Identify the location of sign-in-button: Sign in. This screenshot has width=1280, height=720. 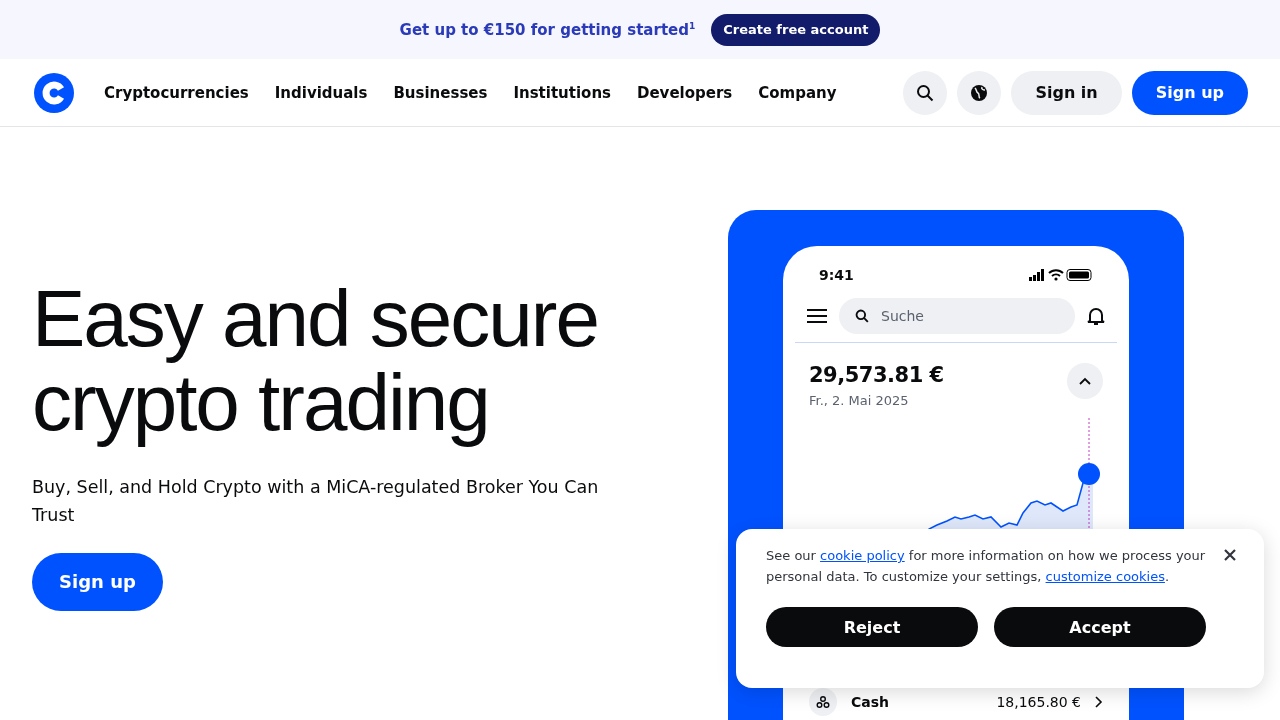
(1066, 92).